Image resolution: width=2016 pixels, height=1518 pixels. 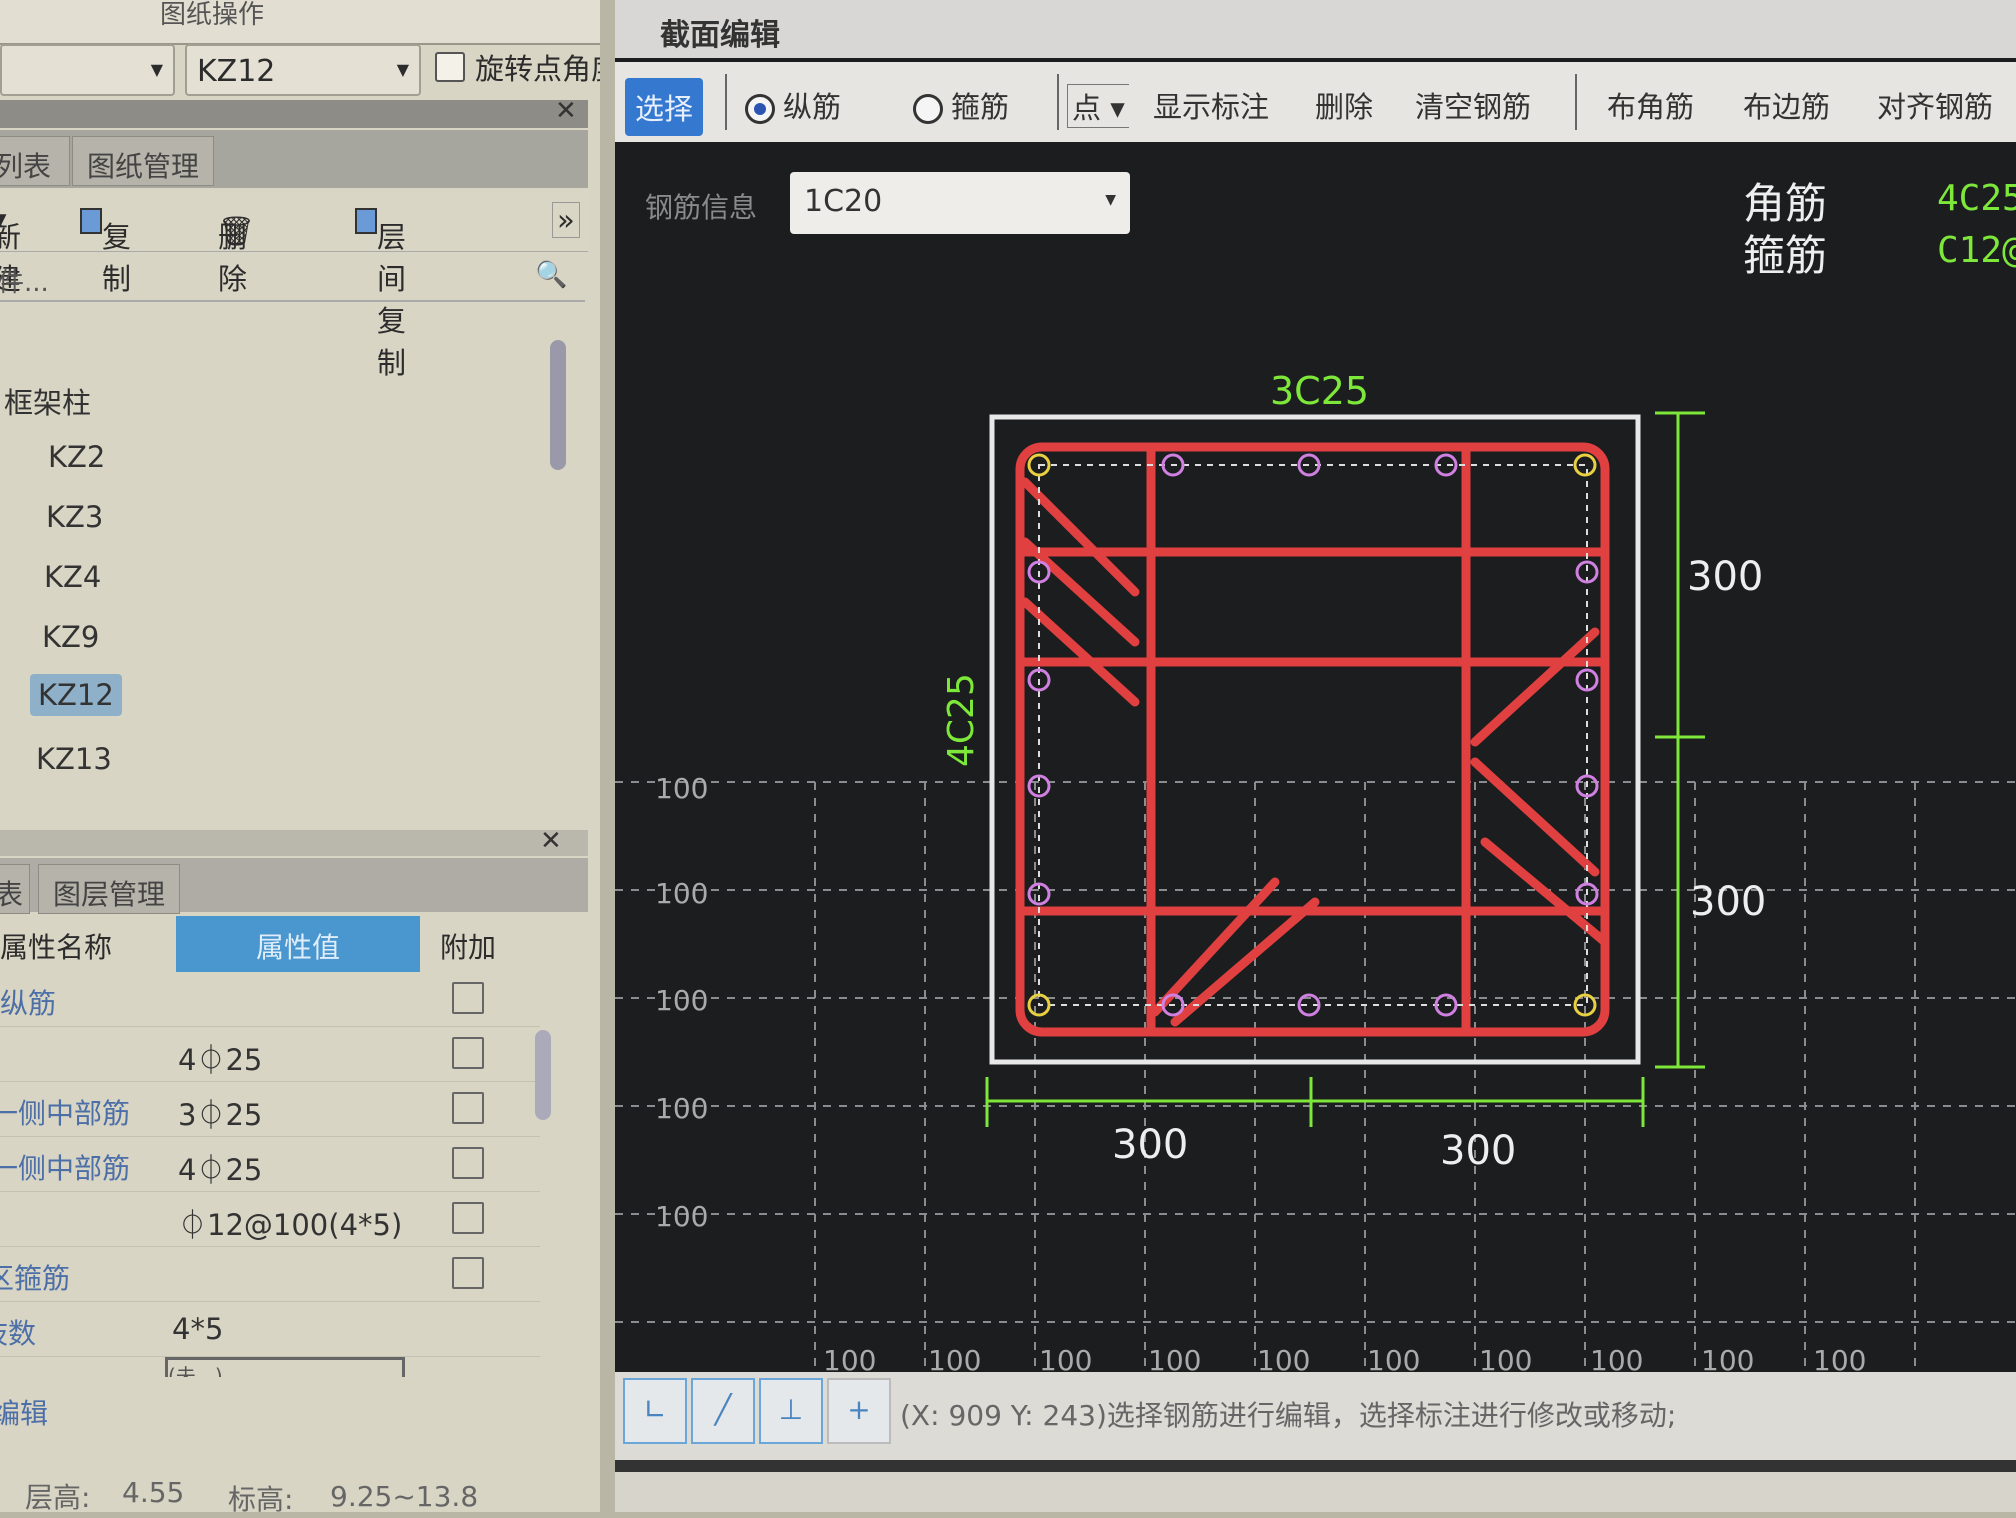 I want to click on properties-titlebar: ✕, so click(x=294, y=841).